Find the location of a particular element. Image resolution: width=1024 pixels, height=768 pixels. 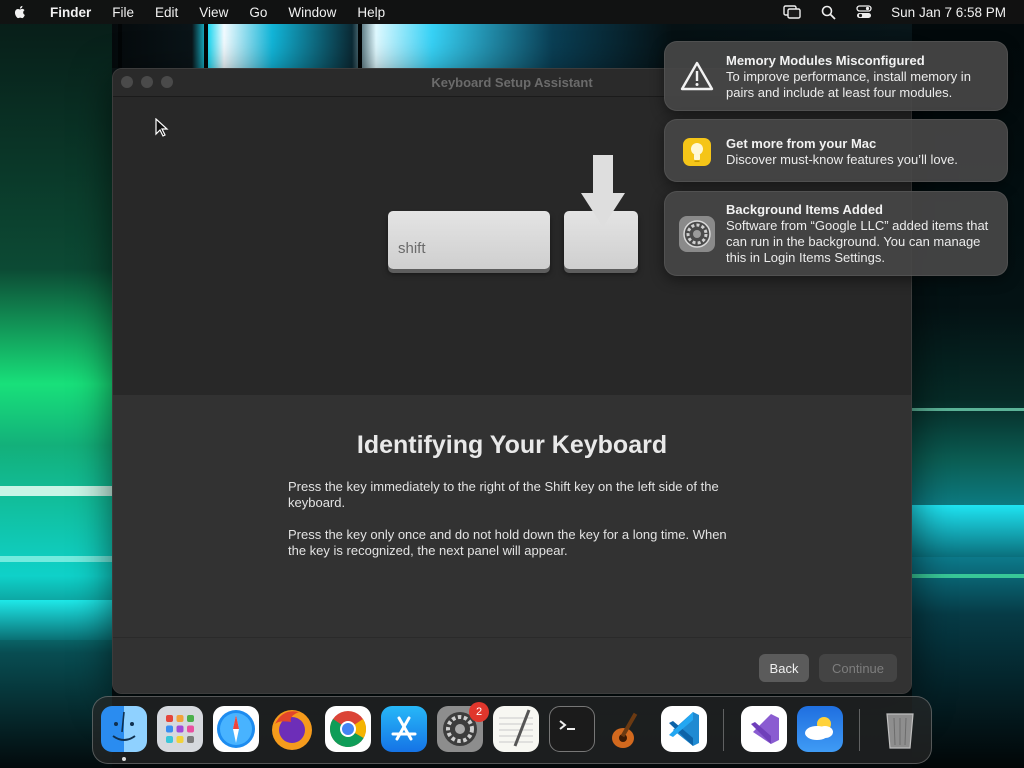

notification-title: Background Items Added is located at coordinates (804, 209).